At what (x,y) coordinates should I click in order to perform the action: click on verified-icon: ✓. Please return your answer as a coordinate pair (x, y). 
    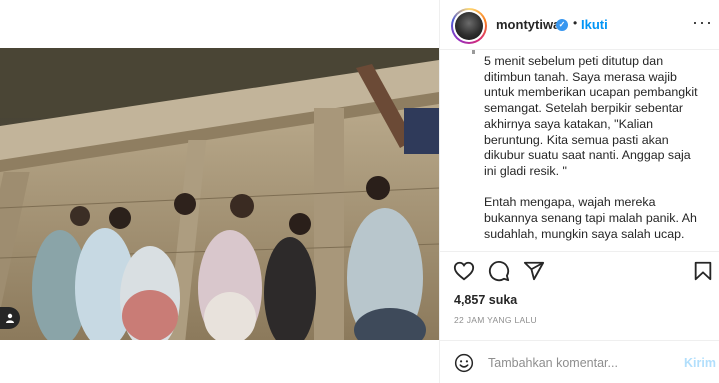
    Looking at the image, I should click on (562, 25).